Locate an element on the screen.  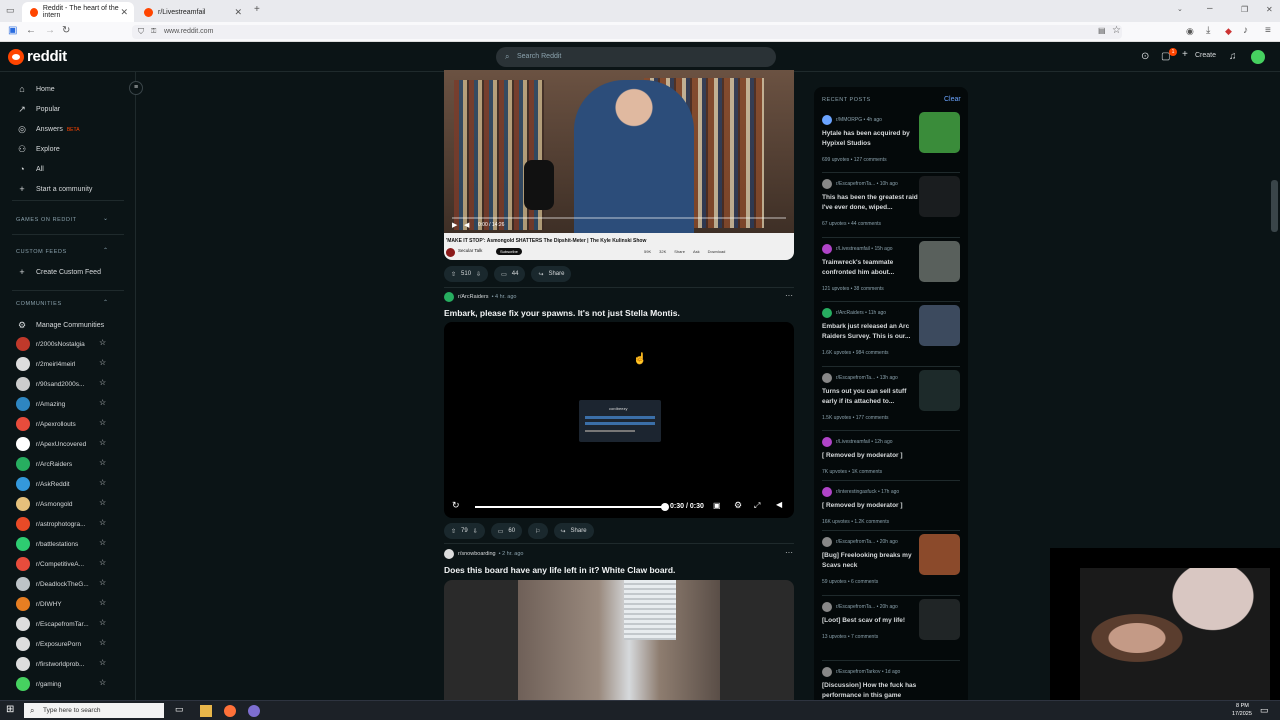
recent-post-subreddit: r/MMORPG • 4h ago is located at coordinates (852, 120).